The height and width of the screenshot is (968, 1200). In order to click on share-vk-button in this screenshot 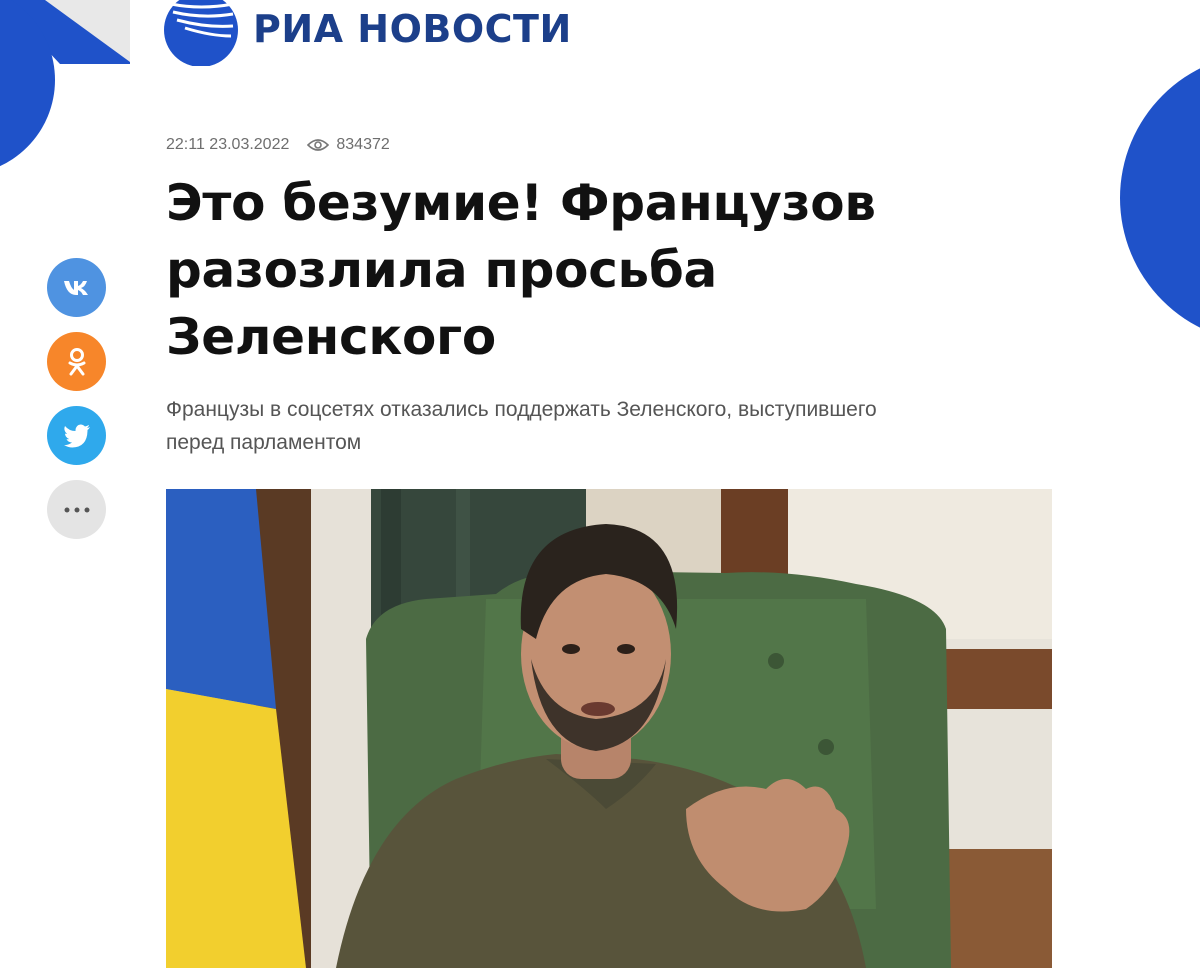, I will do `click(76, 287)`.